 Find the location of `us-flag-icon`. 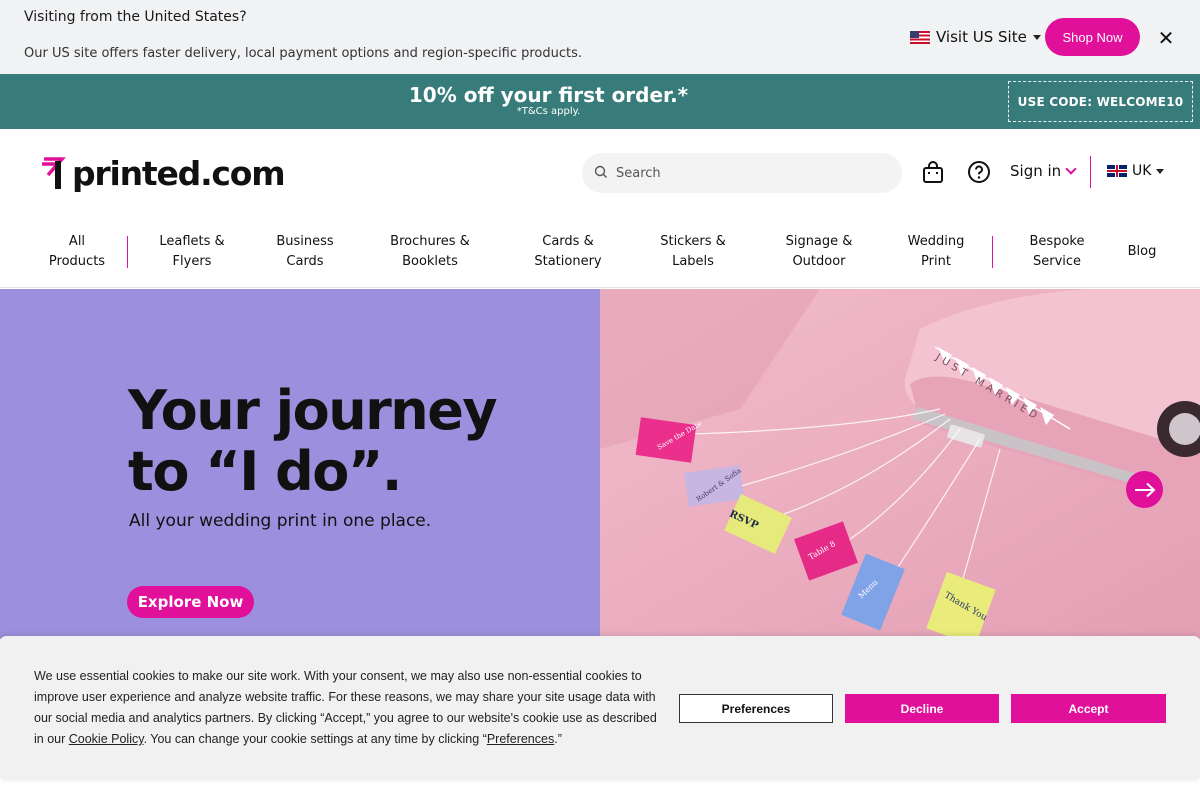

us-flag-icon is located at coordinates (920, 37).